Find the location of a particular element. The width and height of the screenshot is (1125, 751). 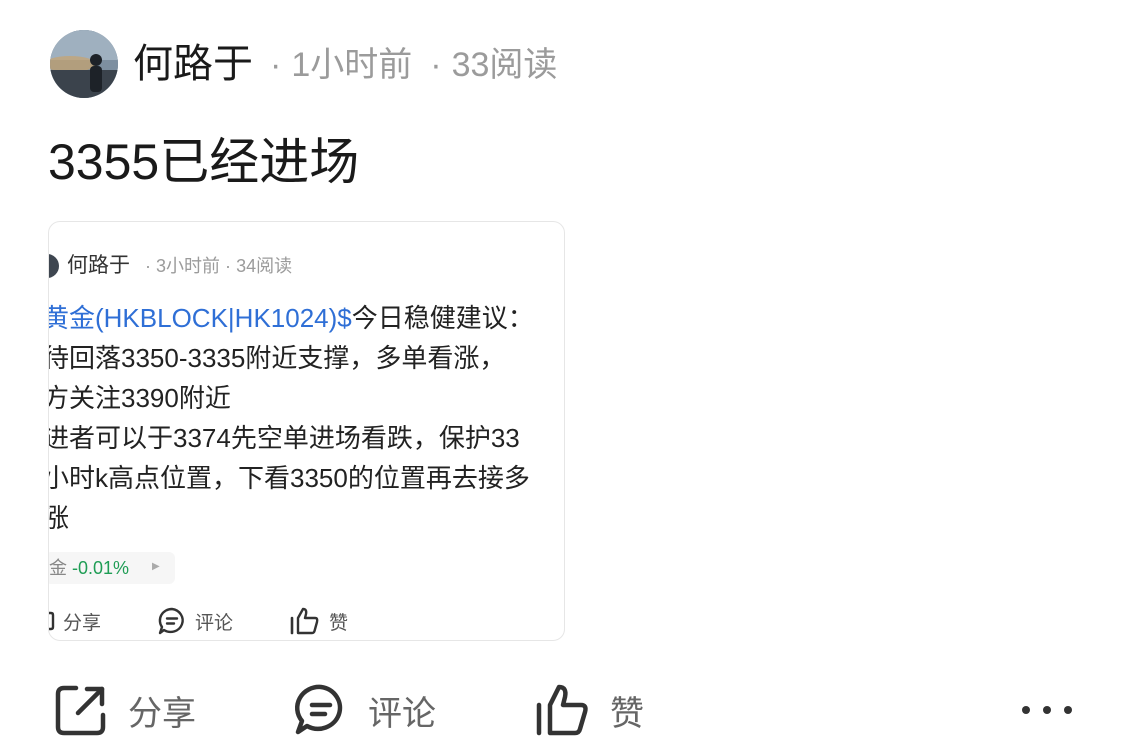

chevron-right-icon: ▶ is located at coordinates (156, 566).